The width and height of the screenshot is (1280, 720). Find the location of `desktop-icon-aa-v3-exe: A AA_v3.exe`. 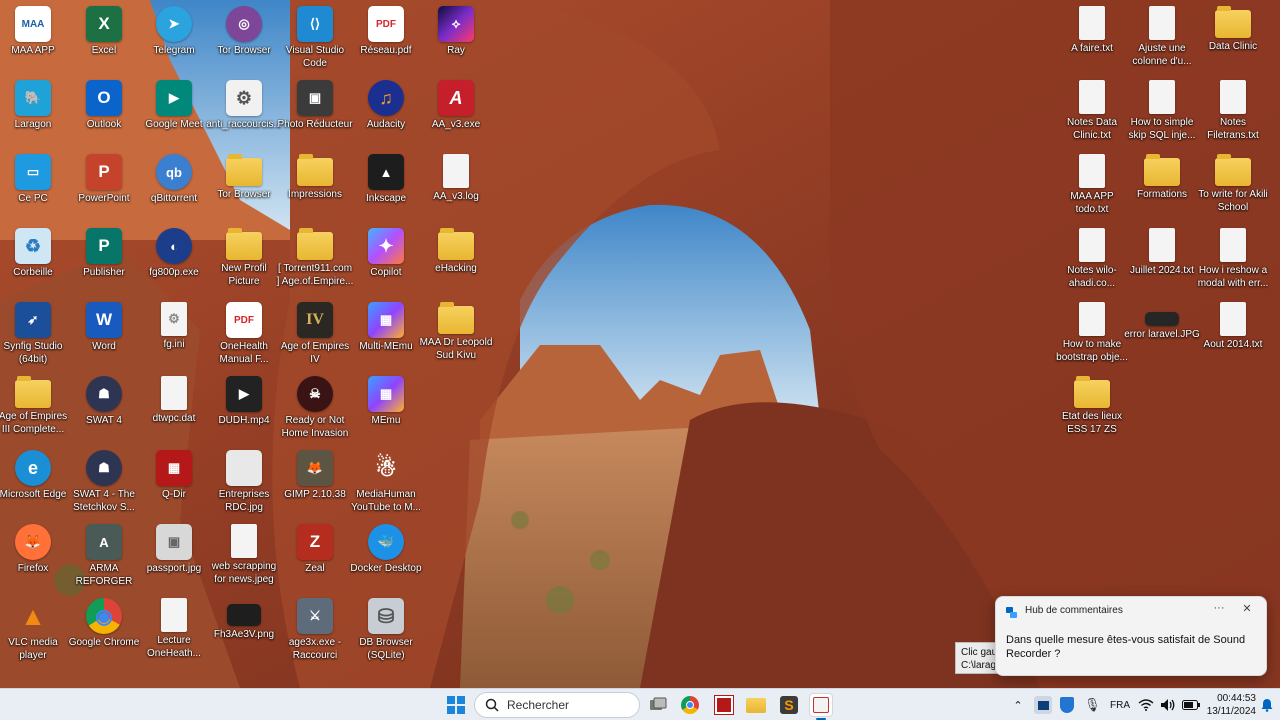

desktop-icon-aa-v3-exe: A AA_v3.exe is located at coordinates (456, 112).